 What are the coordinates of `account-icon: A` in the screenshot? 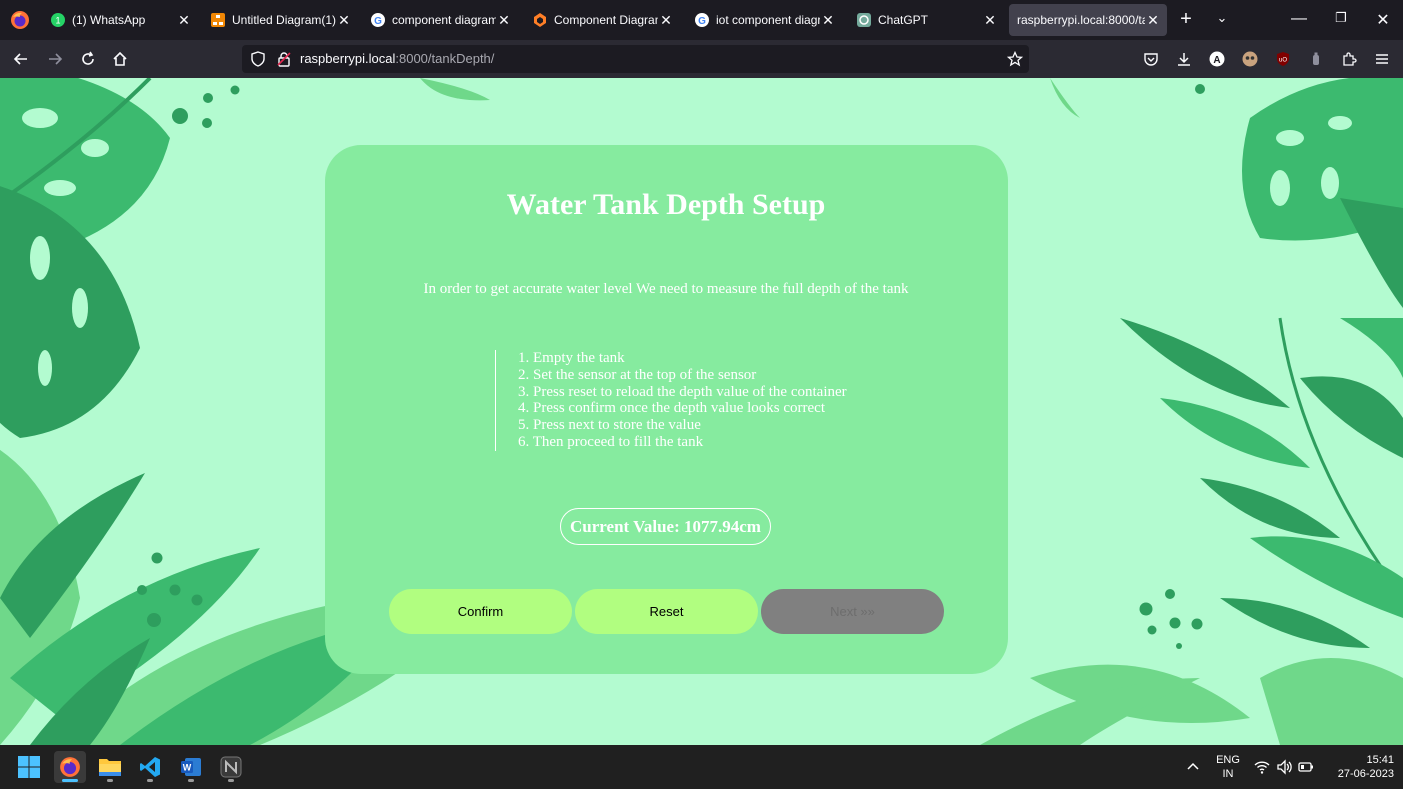 It's located at (1217, 59).